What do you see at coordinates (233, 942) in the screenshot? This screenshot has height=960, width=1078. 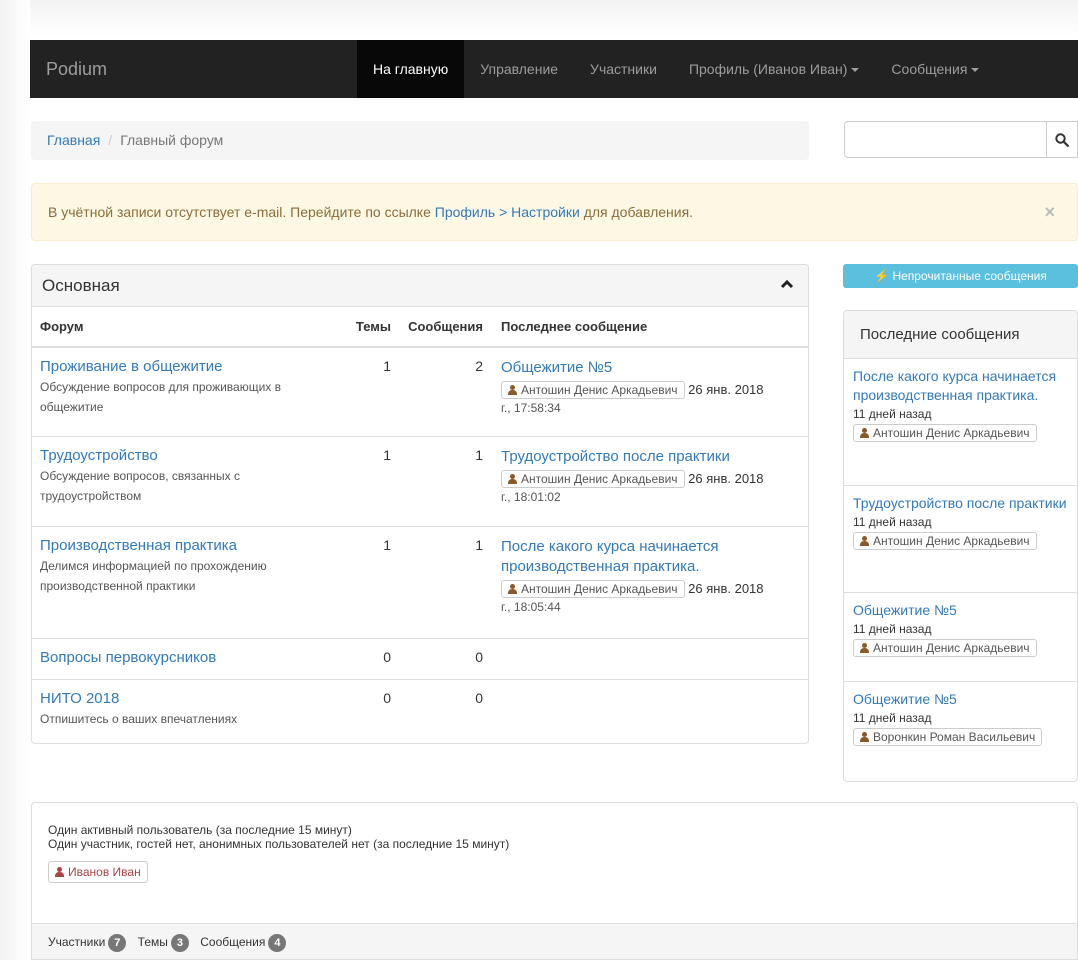 I see `stat-messages-label: Сообщения` at bounding box center [233, 942].